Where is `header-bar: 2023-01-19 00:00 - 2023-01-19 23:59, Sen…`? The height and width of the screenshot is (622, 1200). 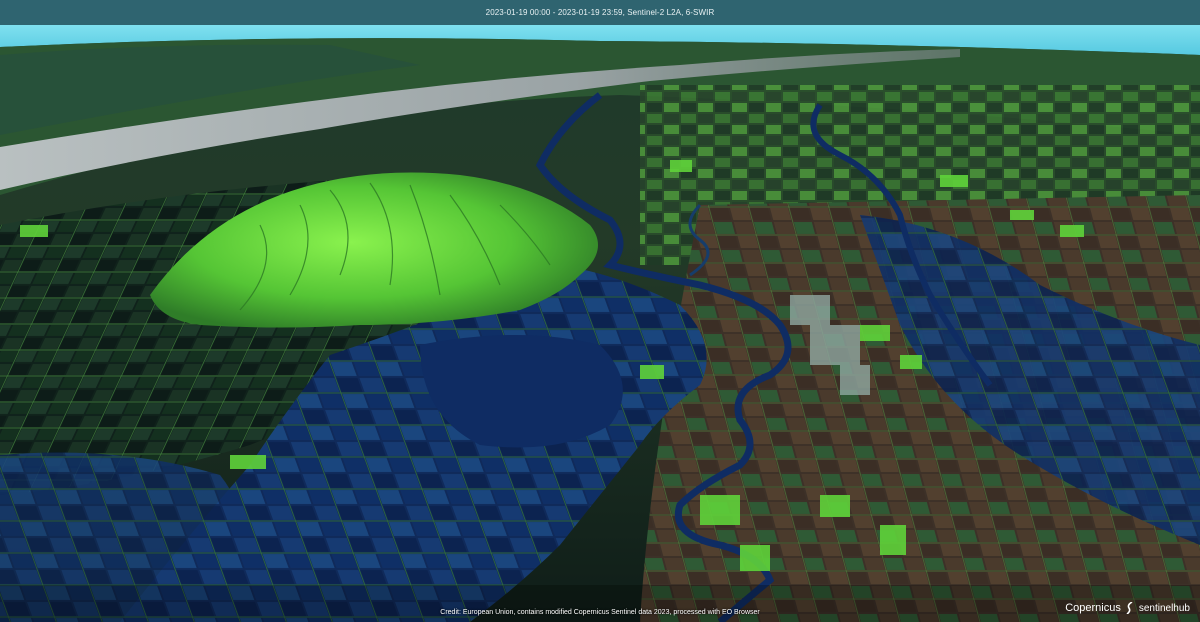
header-bar: 2023-01-19 00:00 - 2023-01-19 23:59, Sen… is located at coordinates (600, 12).